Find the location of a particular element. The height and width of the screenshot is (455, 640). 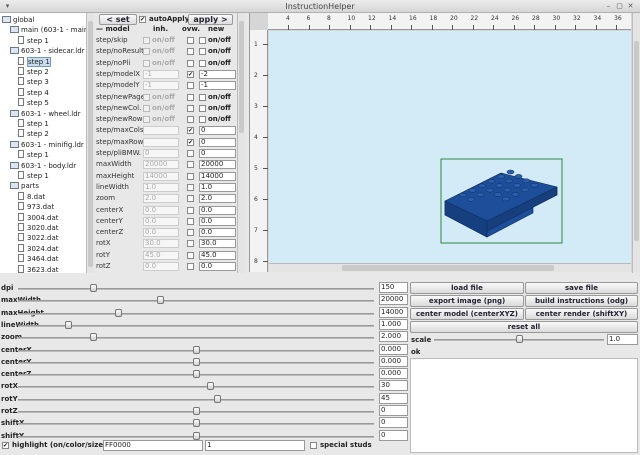

new-value-input: 14000 is located at coordinates (217, 176).